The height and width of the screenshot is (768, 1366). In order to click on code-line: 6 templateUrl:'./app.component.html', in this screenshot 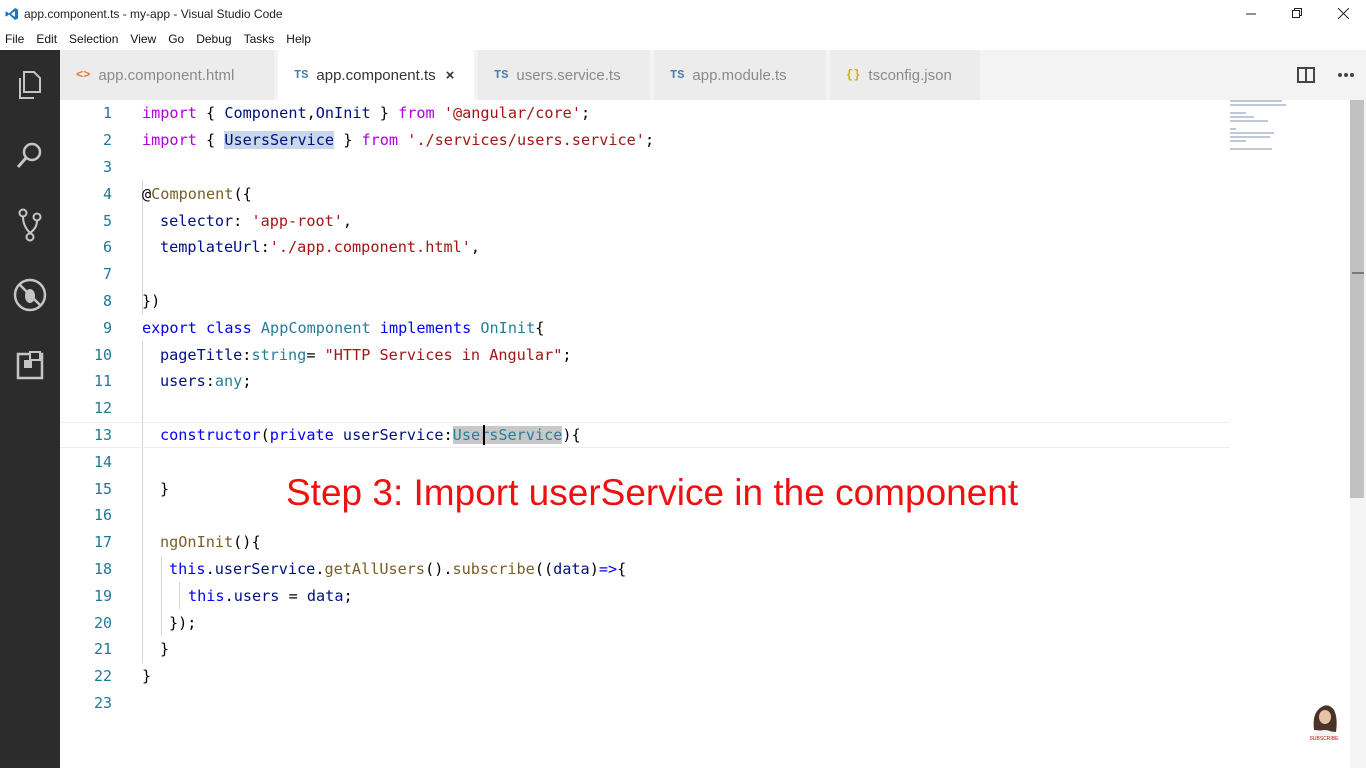, I will do `click(645, 247)`.